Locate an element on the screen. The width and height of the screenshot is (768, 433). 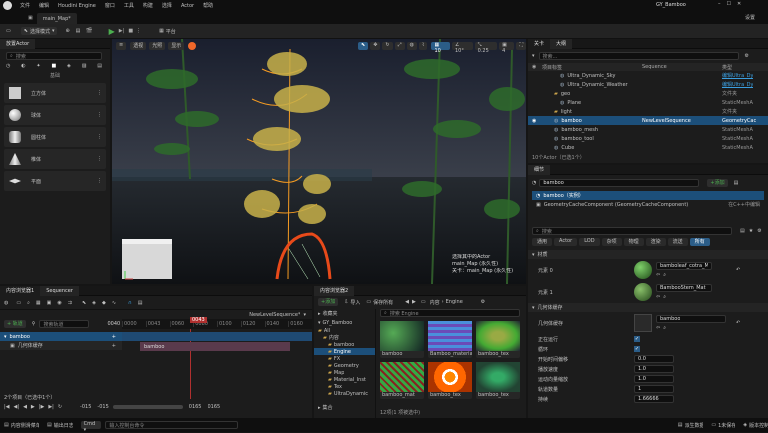
outliner-row: ◍ Ultra_Dynamic_Weather 编辑Ultra_Dy is located at coordinates (648, 84).